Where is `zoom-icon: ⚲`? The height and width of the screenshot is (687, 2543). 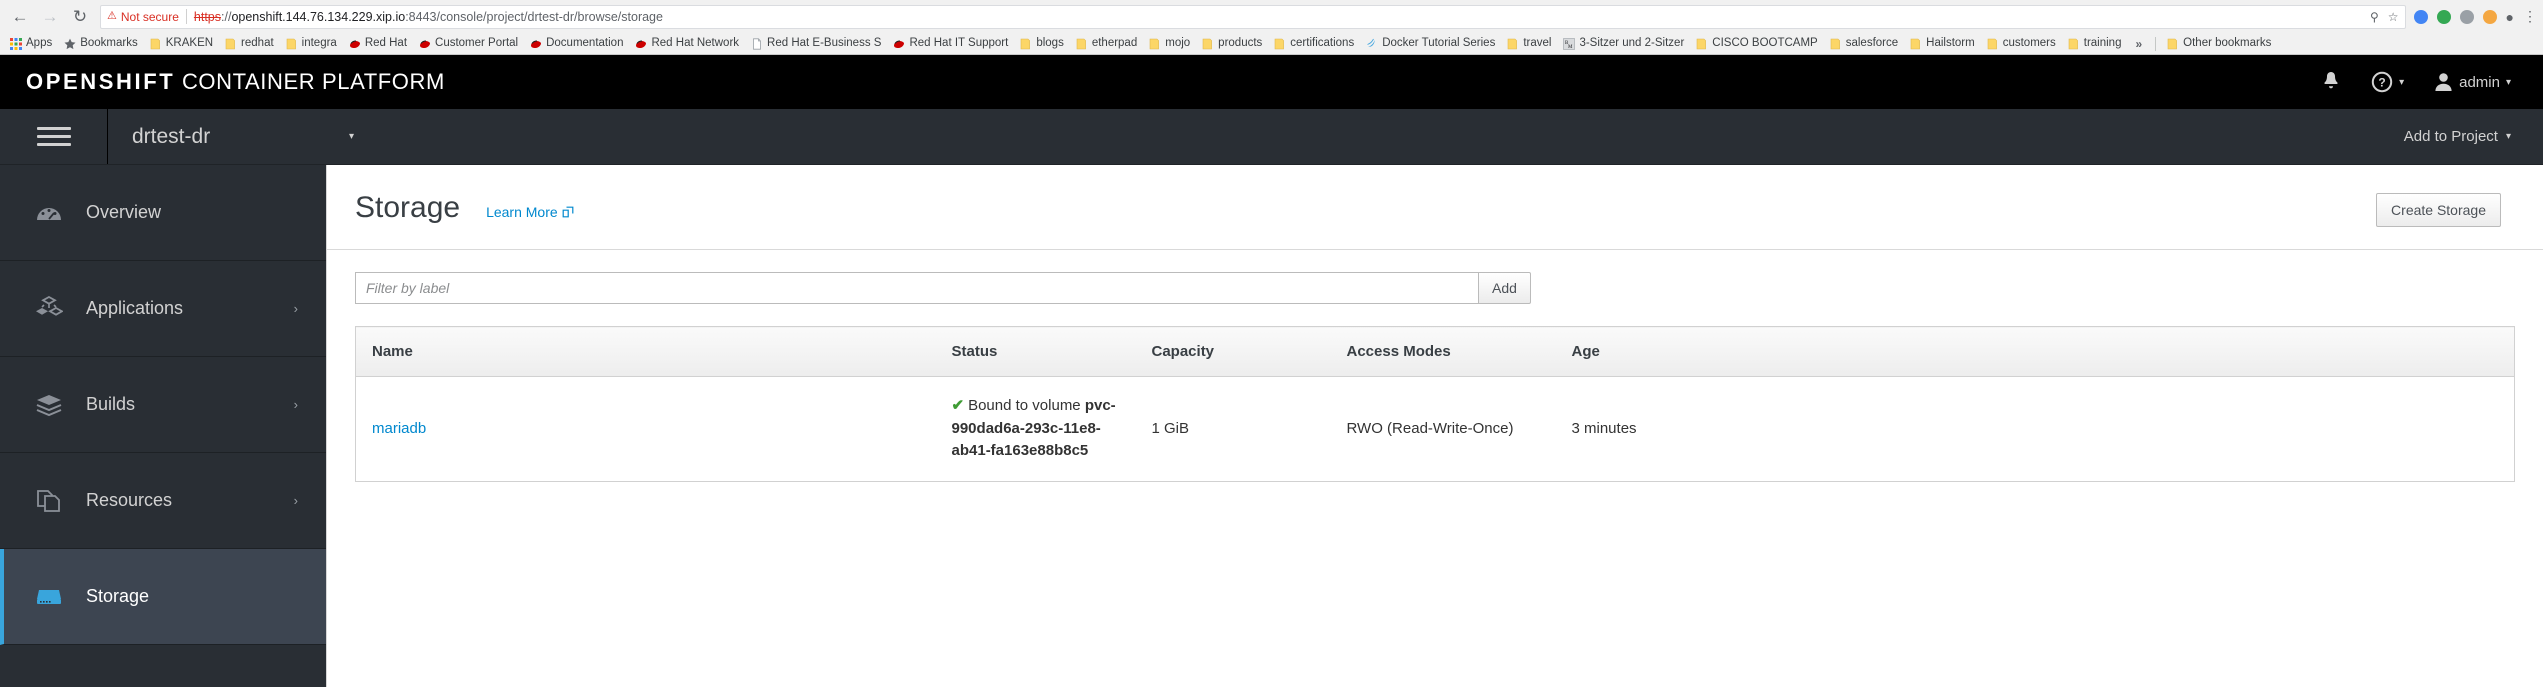
zoom-icon: ⚲ is located at coordinates (2374, 17).